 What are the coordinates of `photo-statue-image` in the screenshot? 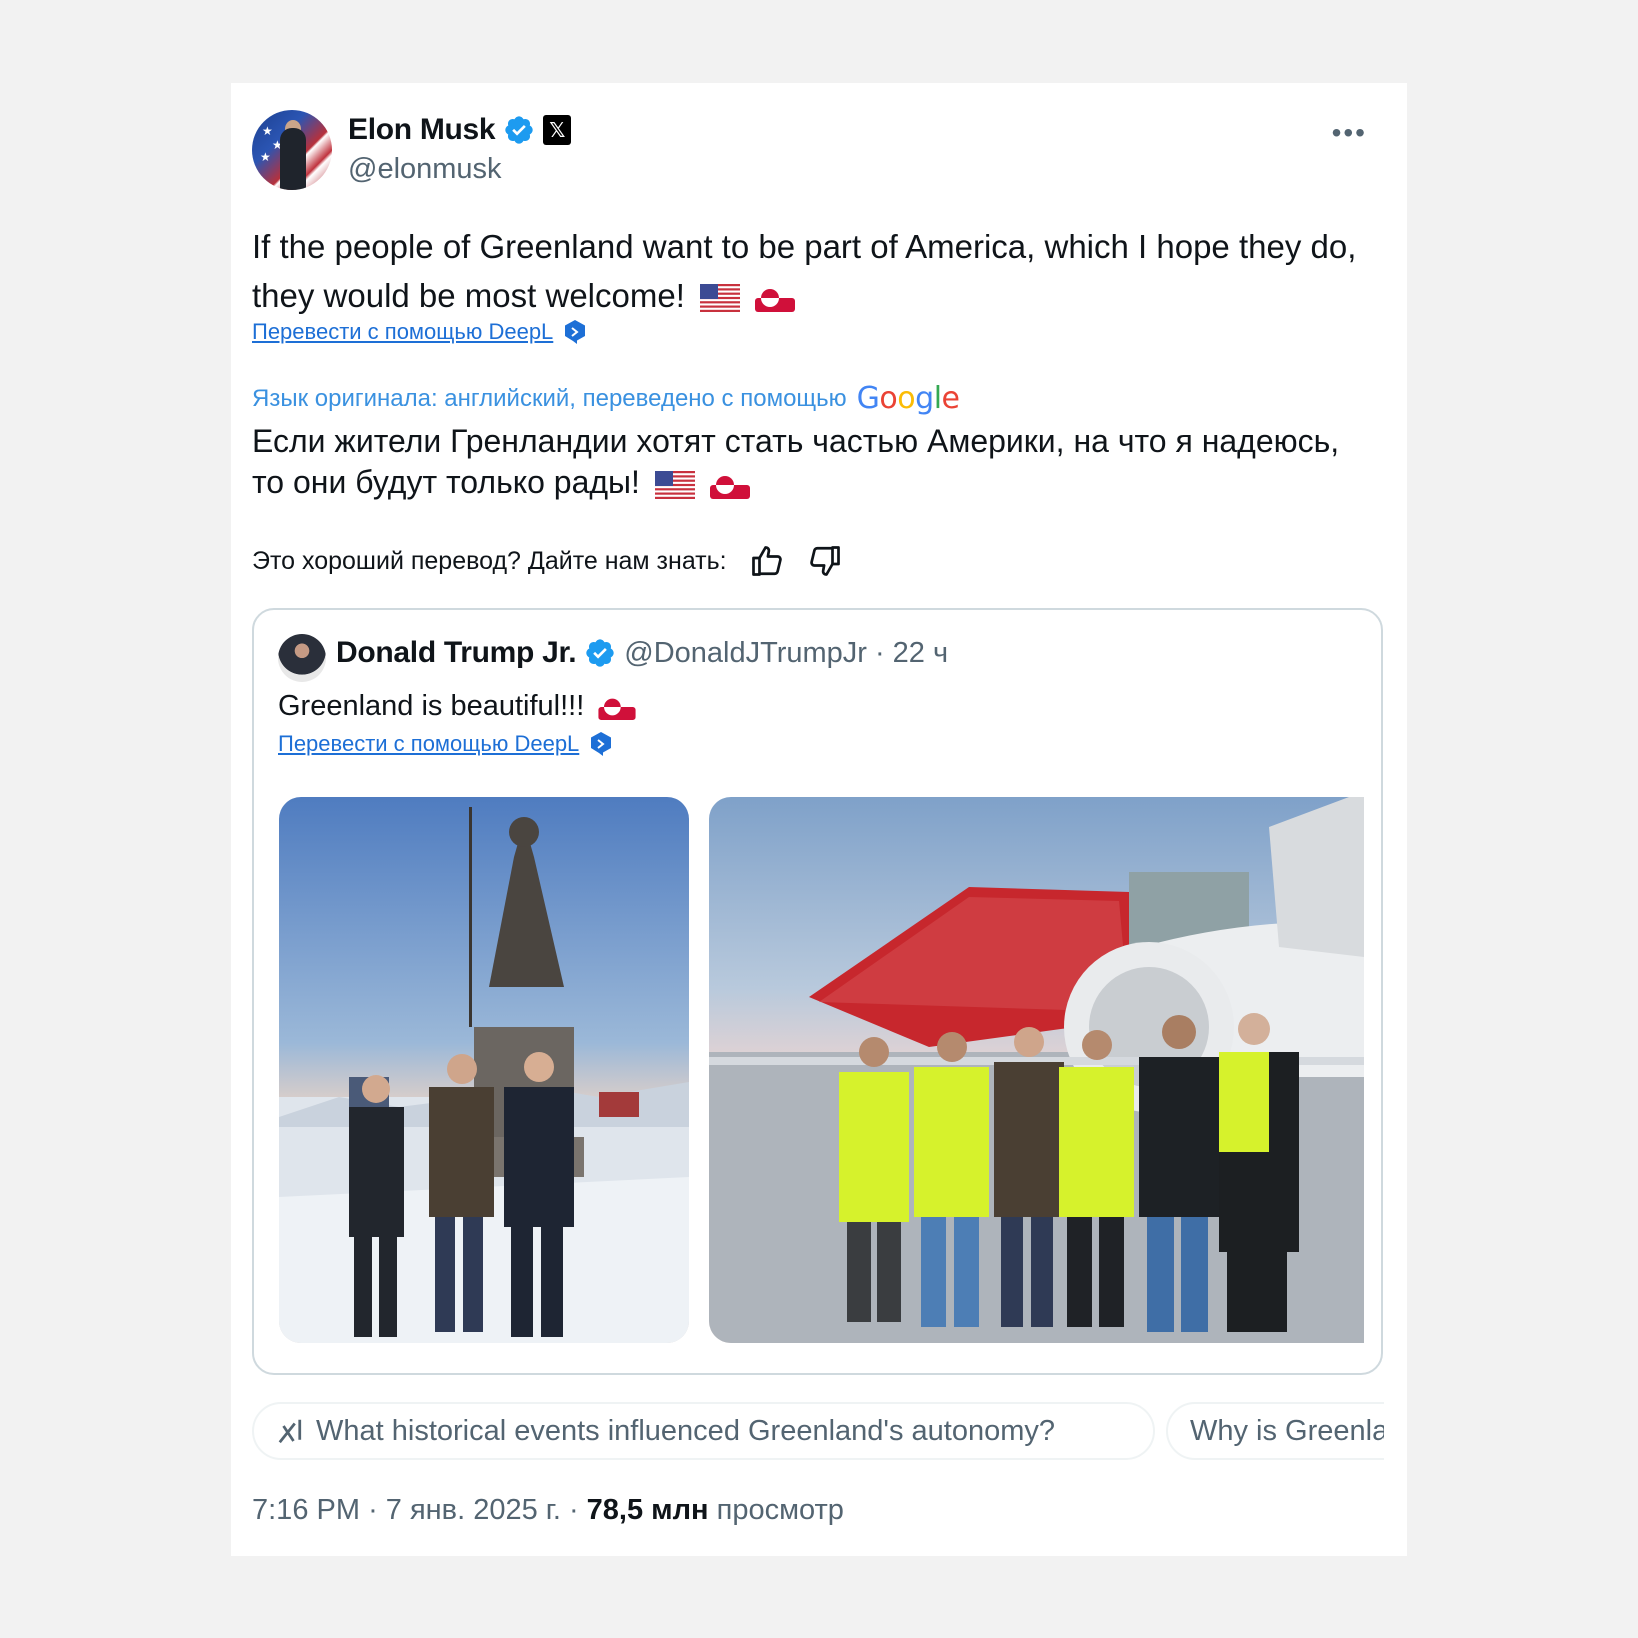 It's located at (484, 1070).